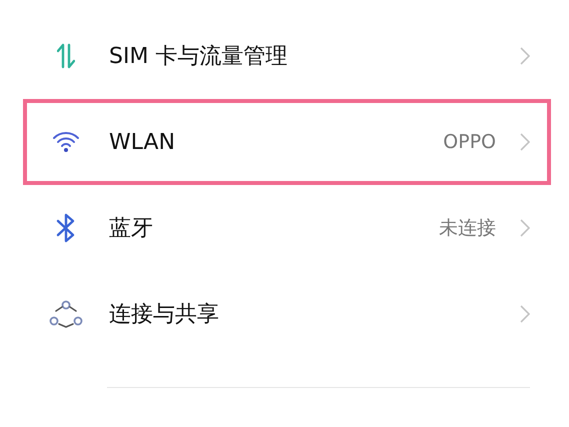  What do you see at coordinates (66, 228) in the screenshot?
I see `bluetooth-icon` at bounding box center [66, 228].